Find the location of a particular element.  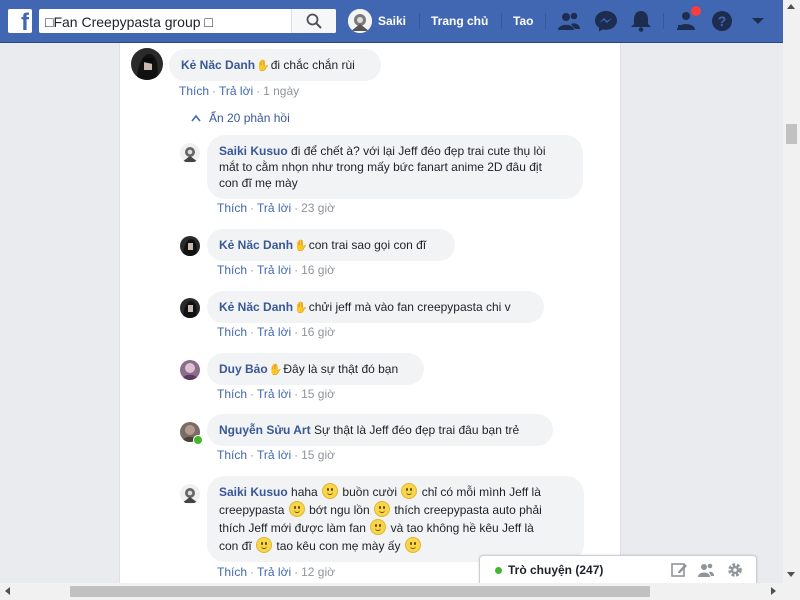

comment-actions: Thích · Trả lời · 1 ngày is located at coordinates (239, 91).